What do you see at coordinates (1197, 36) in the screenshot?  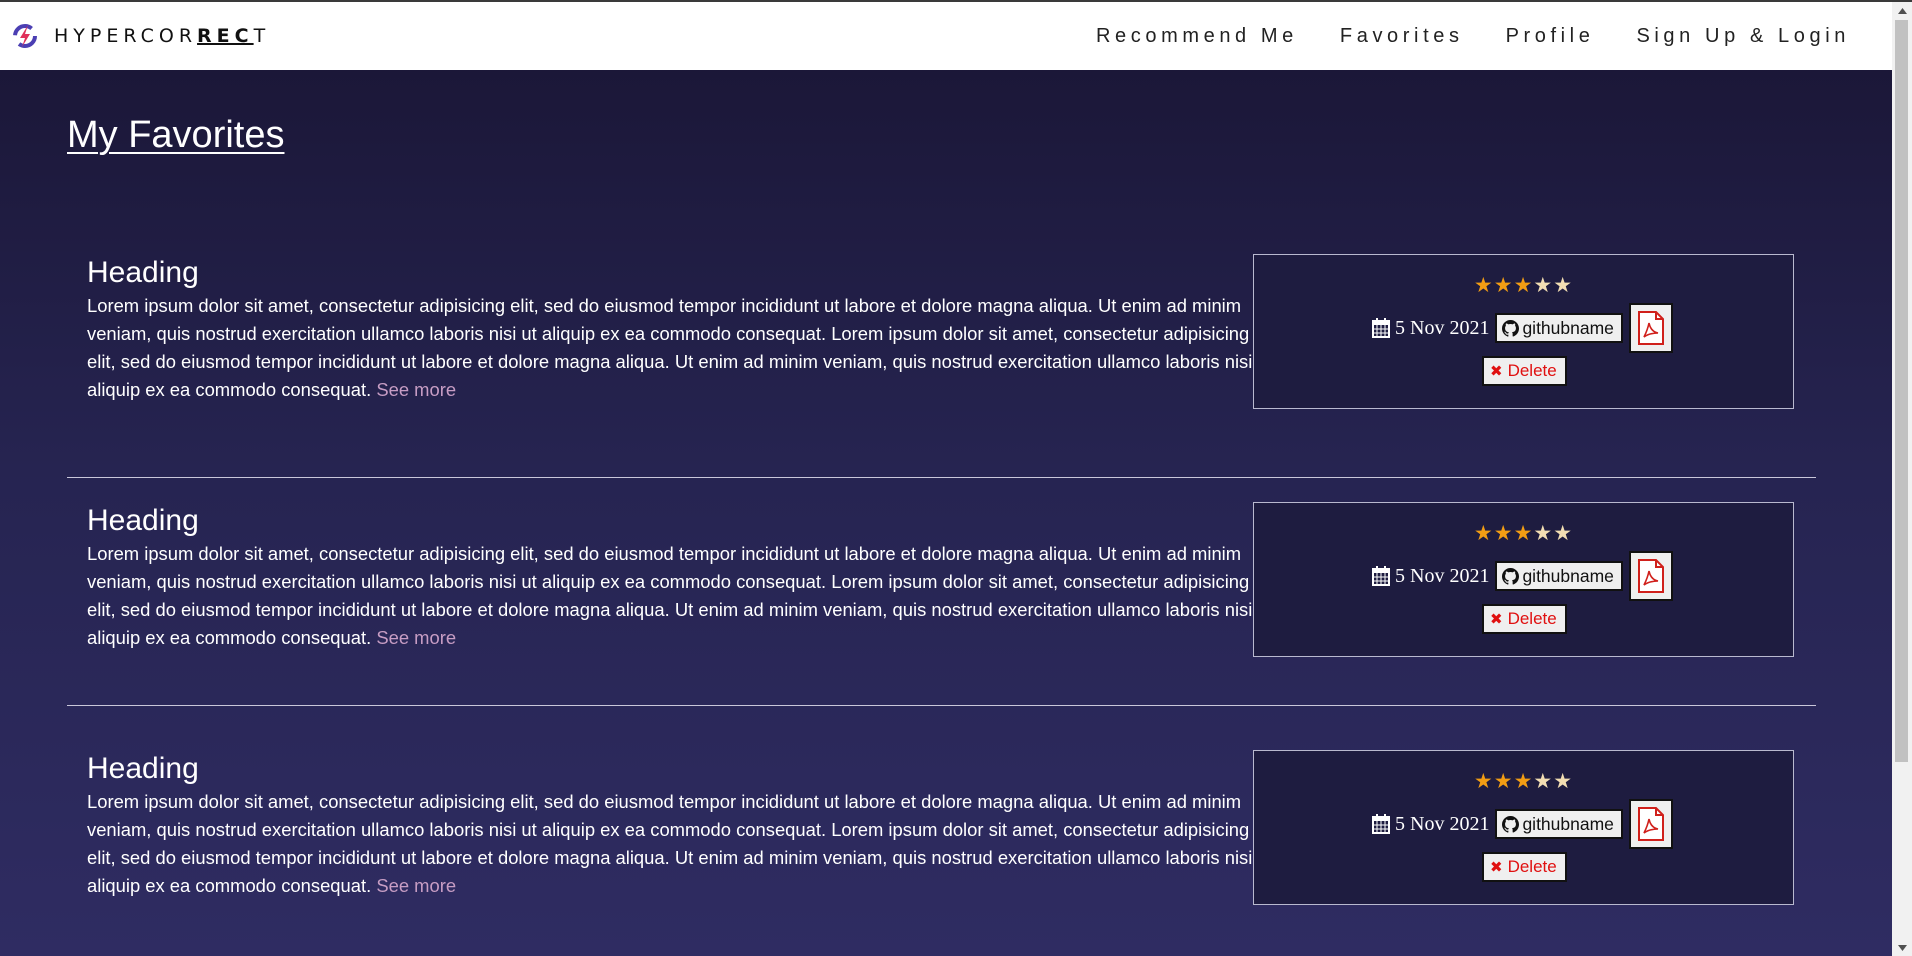 I see `nav-recommend-me: Recommend Me` at bounding box center [1197, 36].